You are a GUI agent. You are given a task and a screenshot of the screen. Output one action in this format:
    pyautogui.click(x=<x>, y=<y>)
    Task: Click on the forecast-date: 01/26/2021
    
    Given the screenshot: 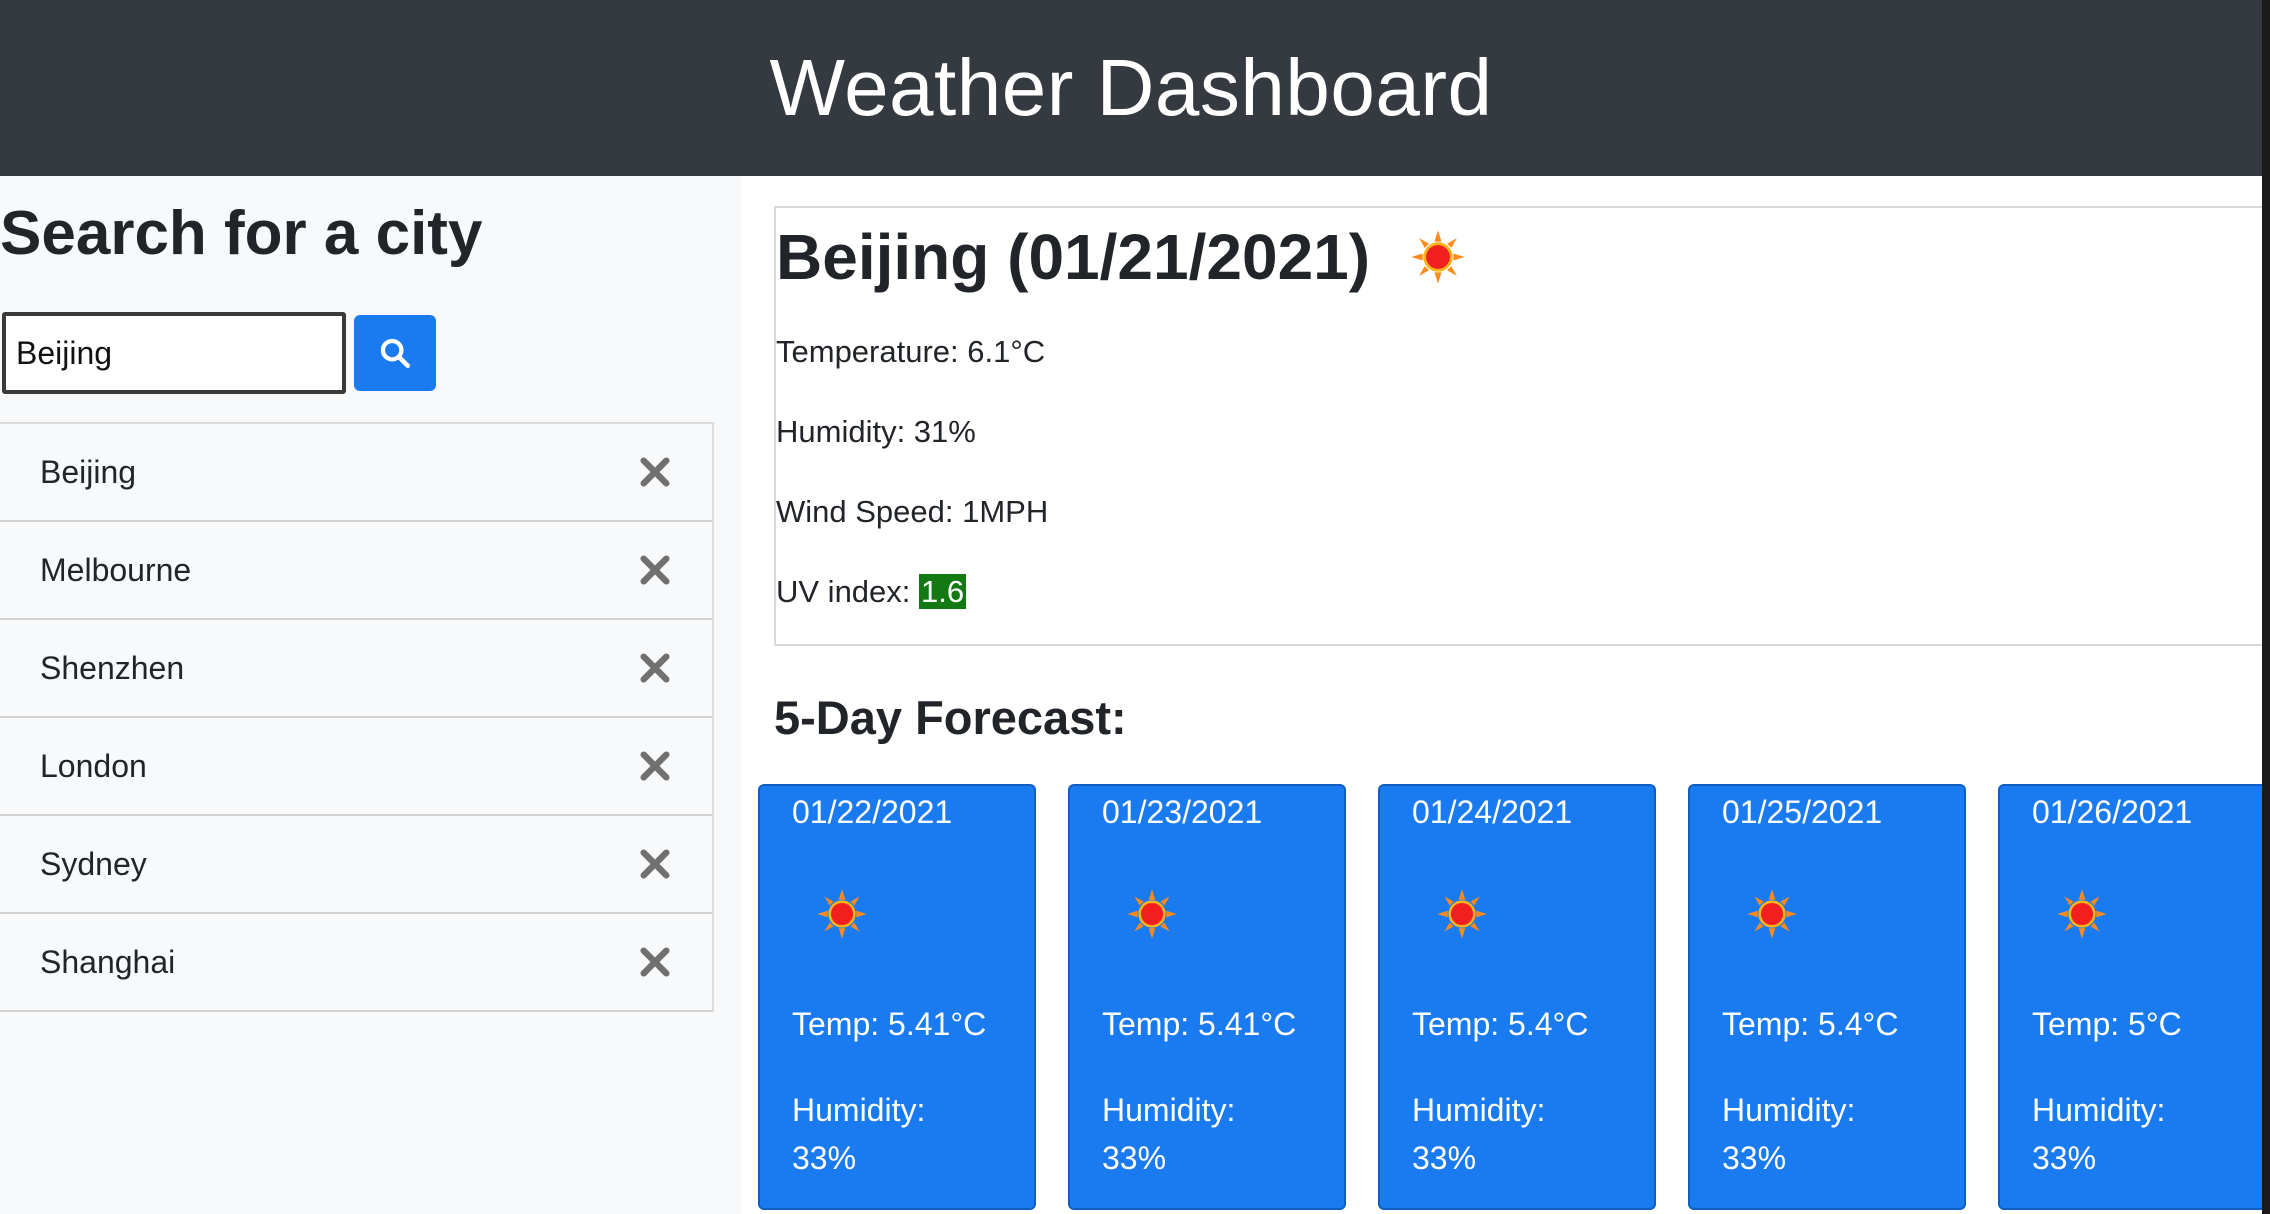 What is the action you would take?
    pyautogui.click(x=2112, y=812)
    